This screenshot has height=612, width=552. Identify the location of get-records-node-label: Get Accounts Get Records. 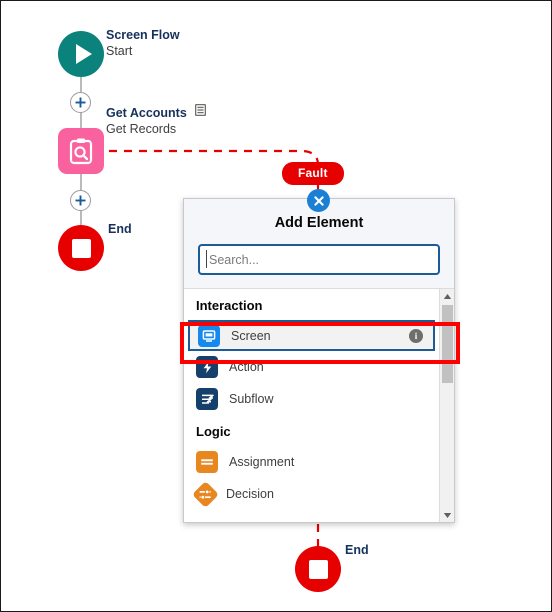
(156, 119).